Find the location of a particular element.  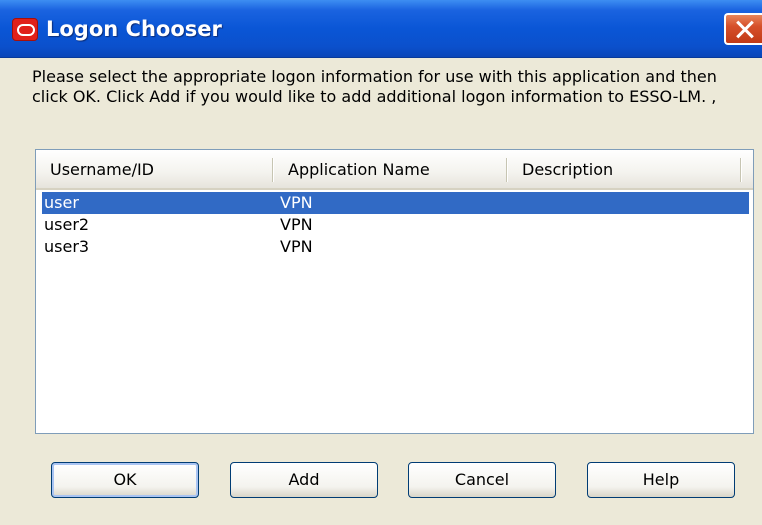

cell-username: user3 is located at coordinates (67, 246).